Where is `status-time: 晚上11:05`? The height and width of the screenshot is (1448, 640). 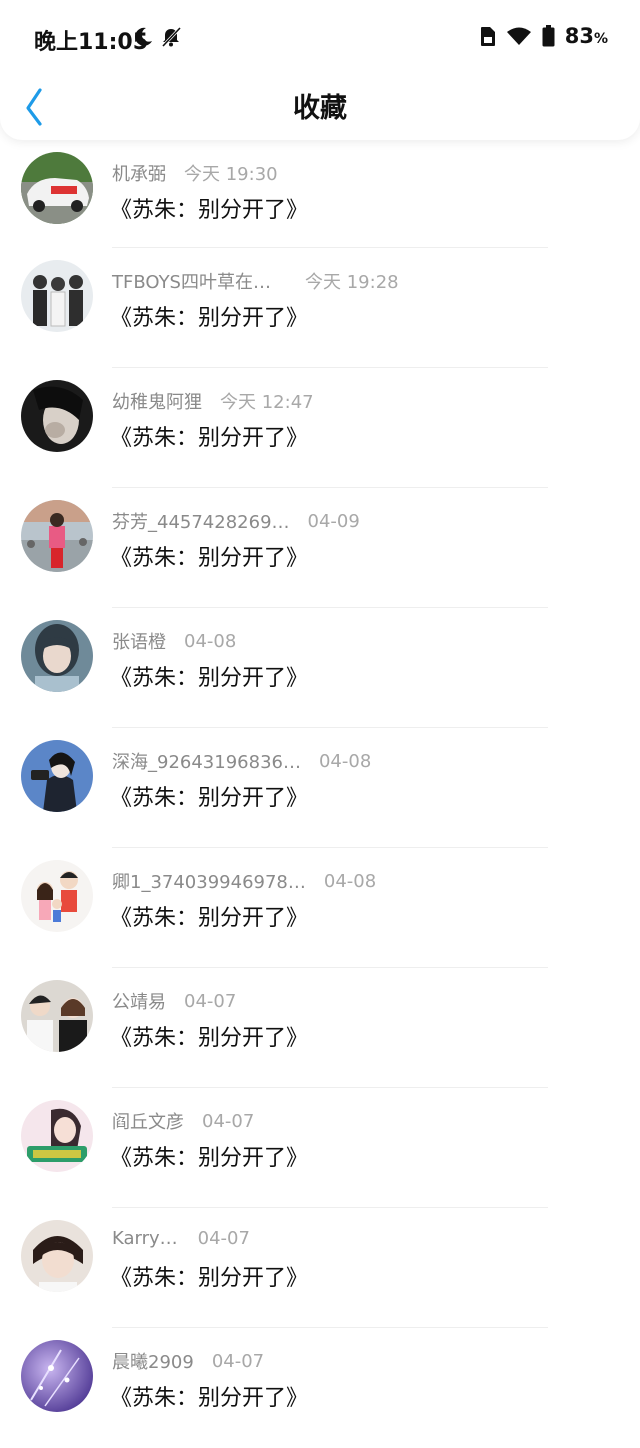
status-time: 晚上11:05 is located at coordinates (91, 42).